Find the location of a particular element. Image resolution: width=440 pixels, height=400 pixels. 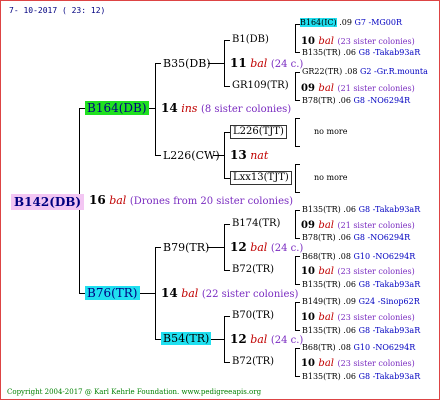

queen-gen4: B149(TR) .09 G24 -Sinop62R is located at coordinates (361, 302).